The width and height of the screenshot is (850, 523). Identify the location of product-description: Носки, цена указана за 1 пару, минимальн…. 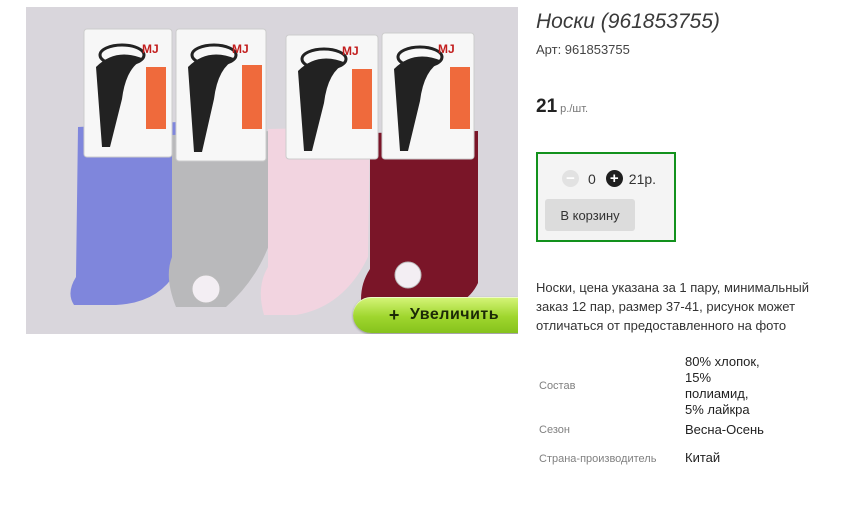
(672, 306).